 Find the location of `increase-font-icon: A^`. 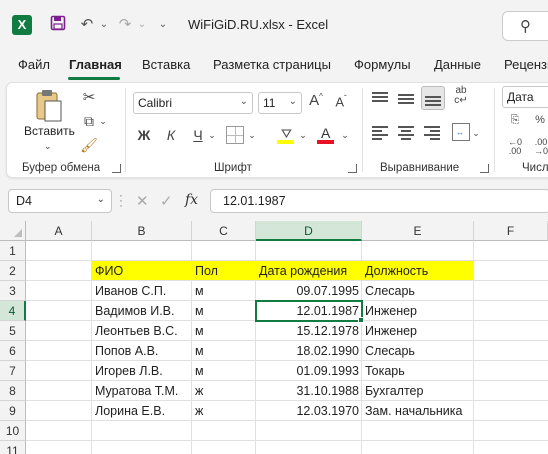

increase-font-icon: A^ is located at coordinates (316, 100).